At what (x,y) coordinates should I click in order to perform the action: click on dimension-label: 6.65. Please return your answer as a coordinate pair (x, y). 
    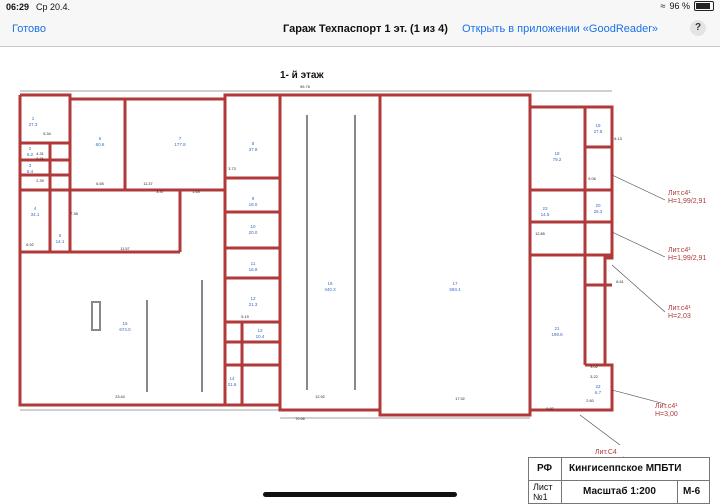
    Looking at the image, I should click on (99, 184).